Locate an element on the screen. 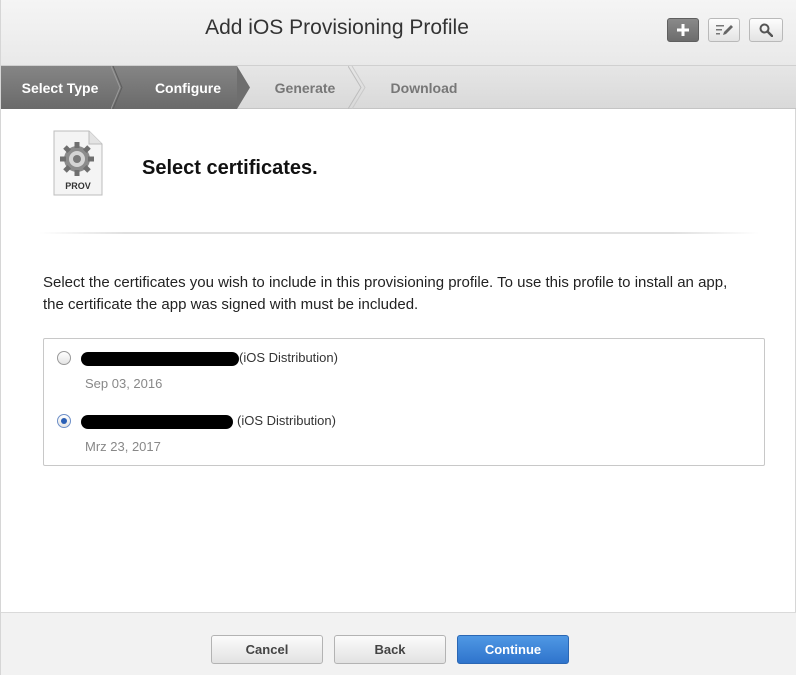 The height and width of the screenshot is (675, 796). step-select-type: Select Type is located at coordinates (60, 87).